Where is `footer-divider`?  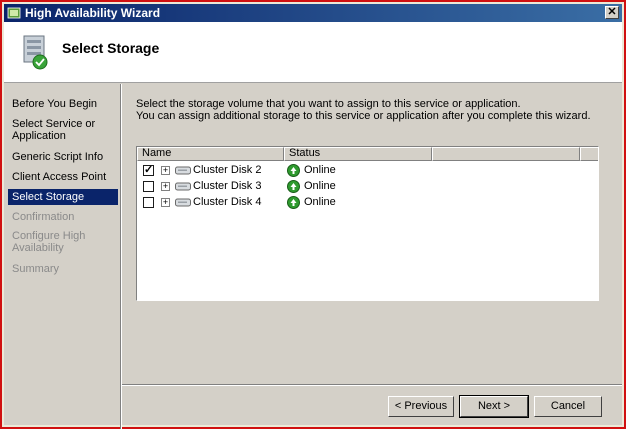 footer-divider is located at coordinates (372, 385).